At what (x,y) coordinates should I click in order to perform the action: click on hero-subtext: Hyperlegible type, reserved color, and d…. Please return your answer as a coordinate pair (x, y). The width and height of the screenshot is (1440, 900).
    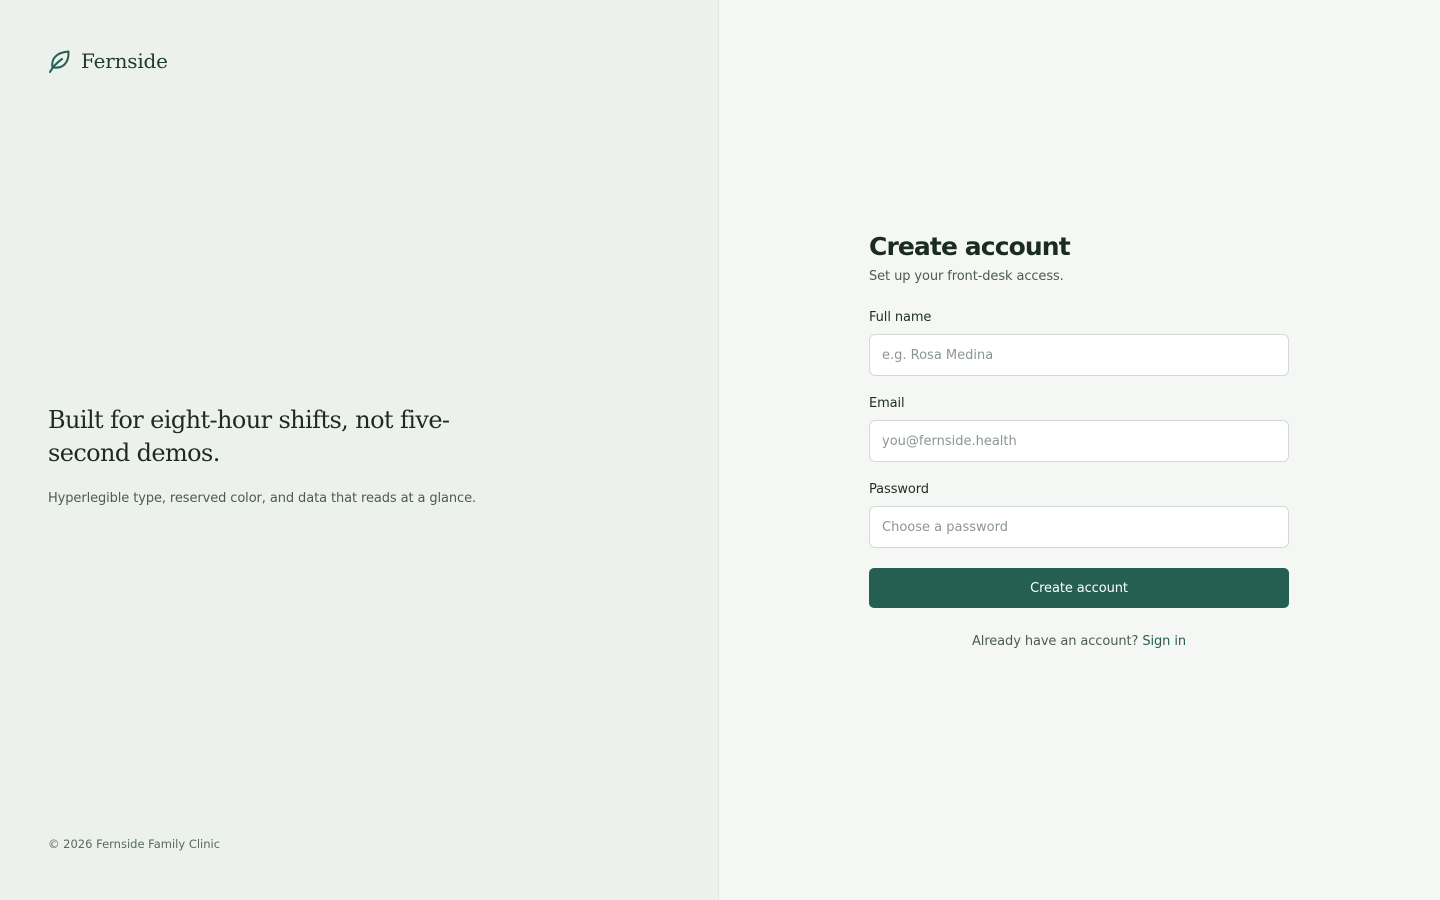
    Looking at the image, I should click on (262, 498).